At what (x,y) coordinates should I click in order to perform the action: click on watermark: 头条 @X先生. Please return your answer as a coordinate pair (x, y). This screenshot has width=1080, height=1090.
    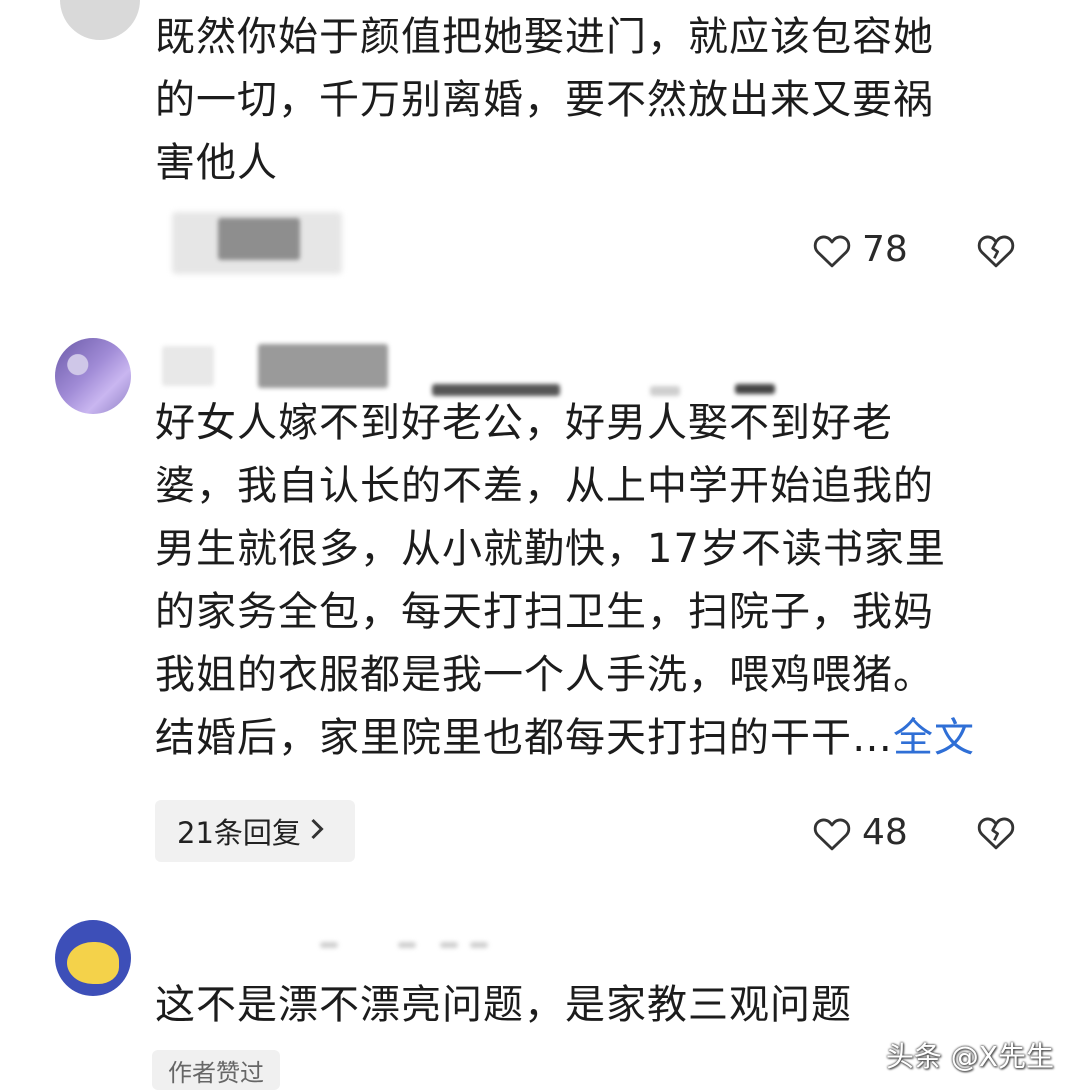
    Looking at the image, I should click on (969, 1056).